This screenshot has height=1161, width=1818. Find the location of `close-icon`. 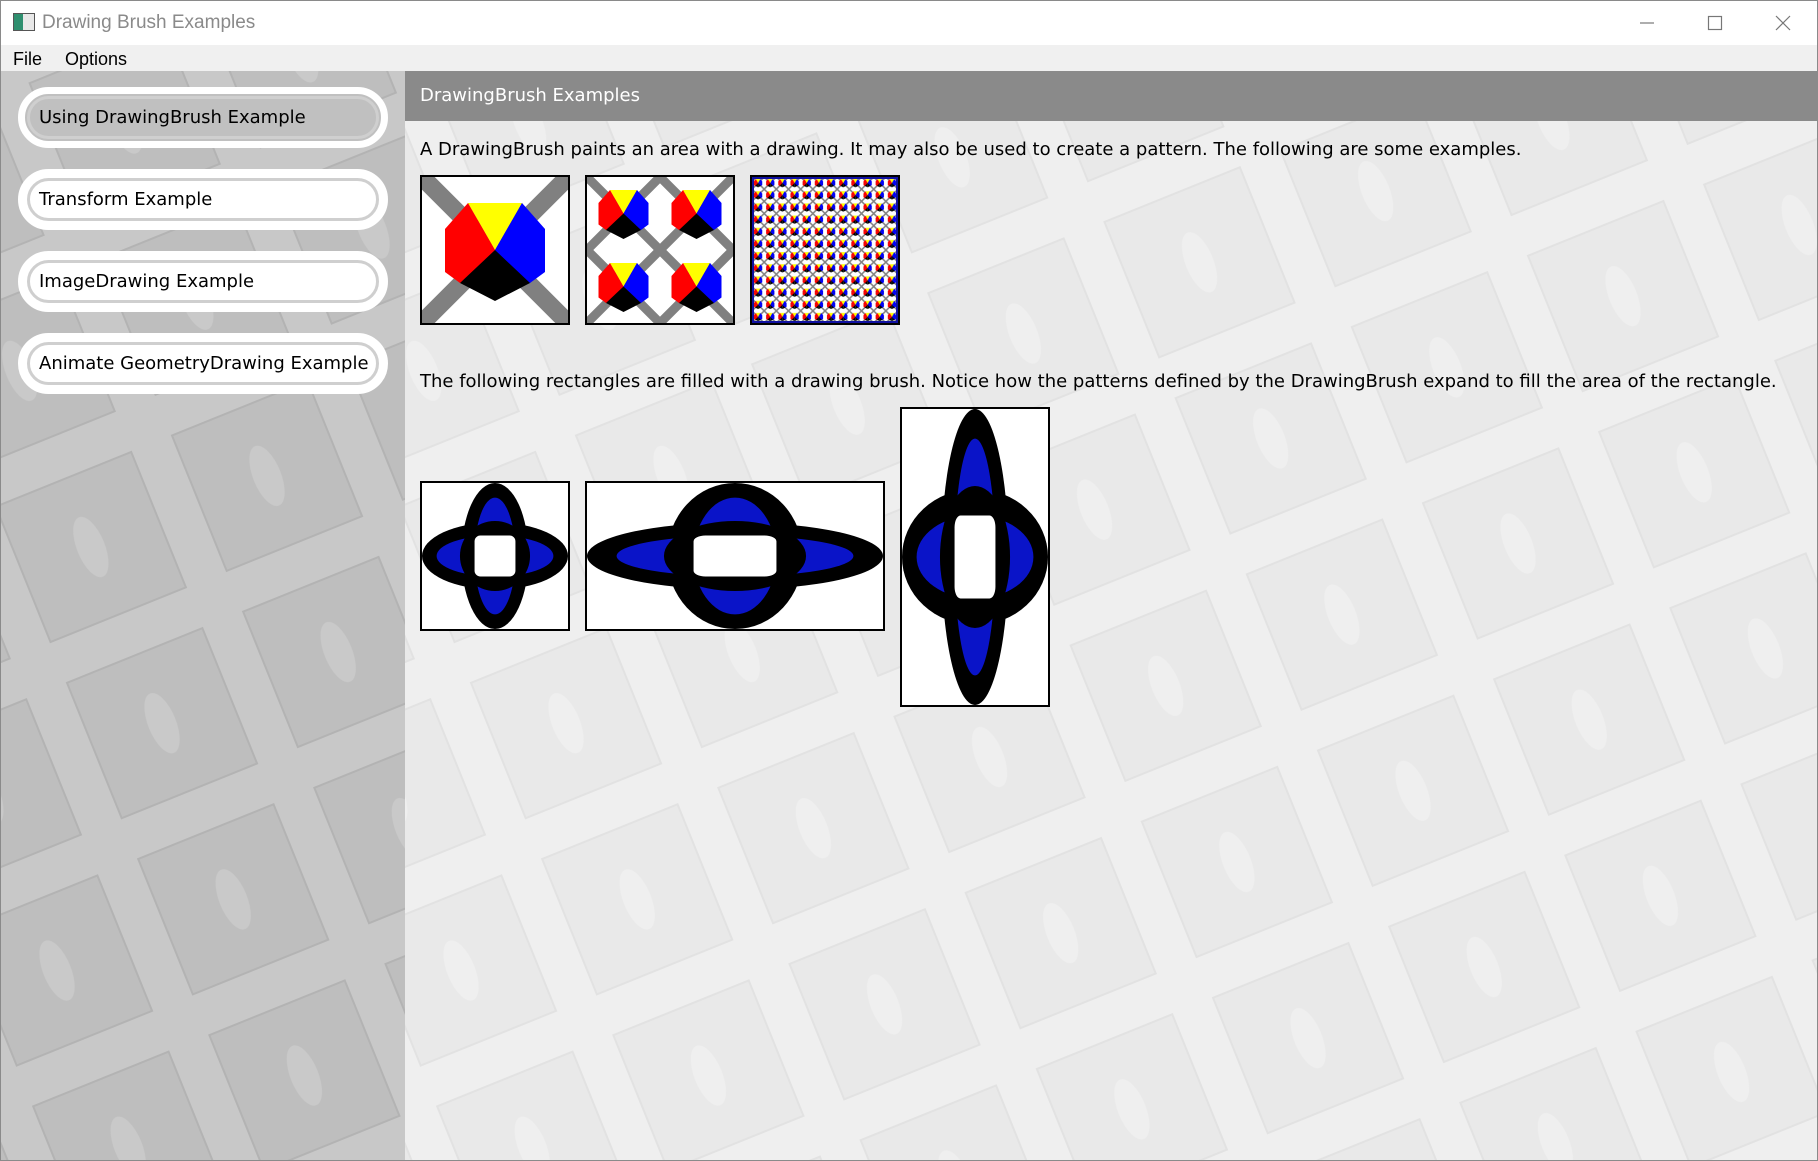

close-icon is located at coordinates (1783, 23).